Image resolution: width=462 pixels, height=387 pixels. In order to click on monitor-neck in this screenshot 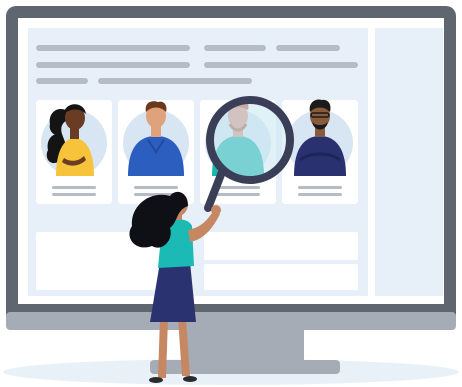, I will do `click(245, 347)`.